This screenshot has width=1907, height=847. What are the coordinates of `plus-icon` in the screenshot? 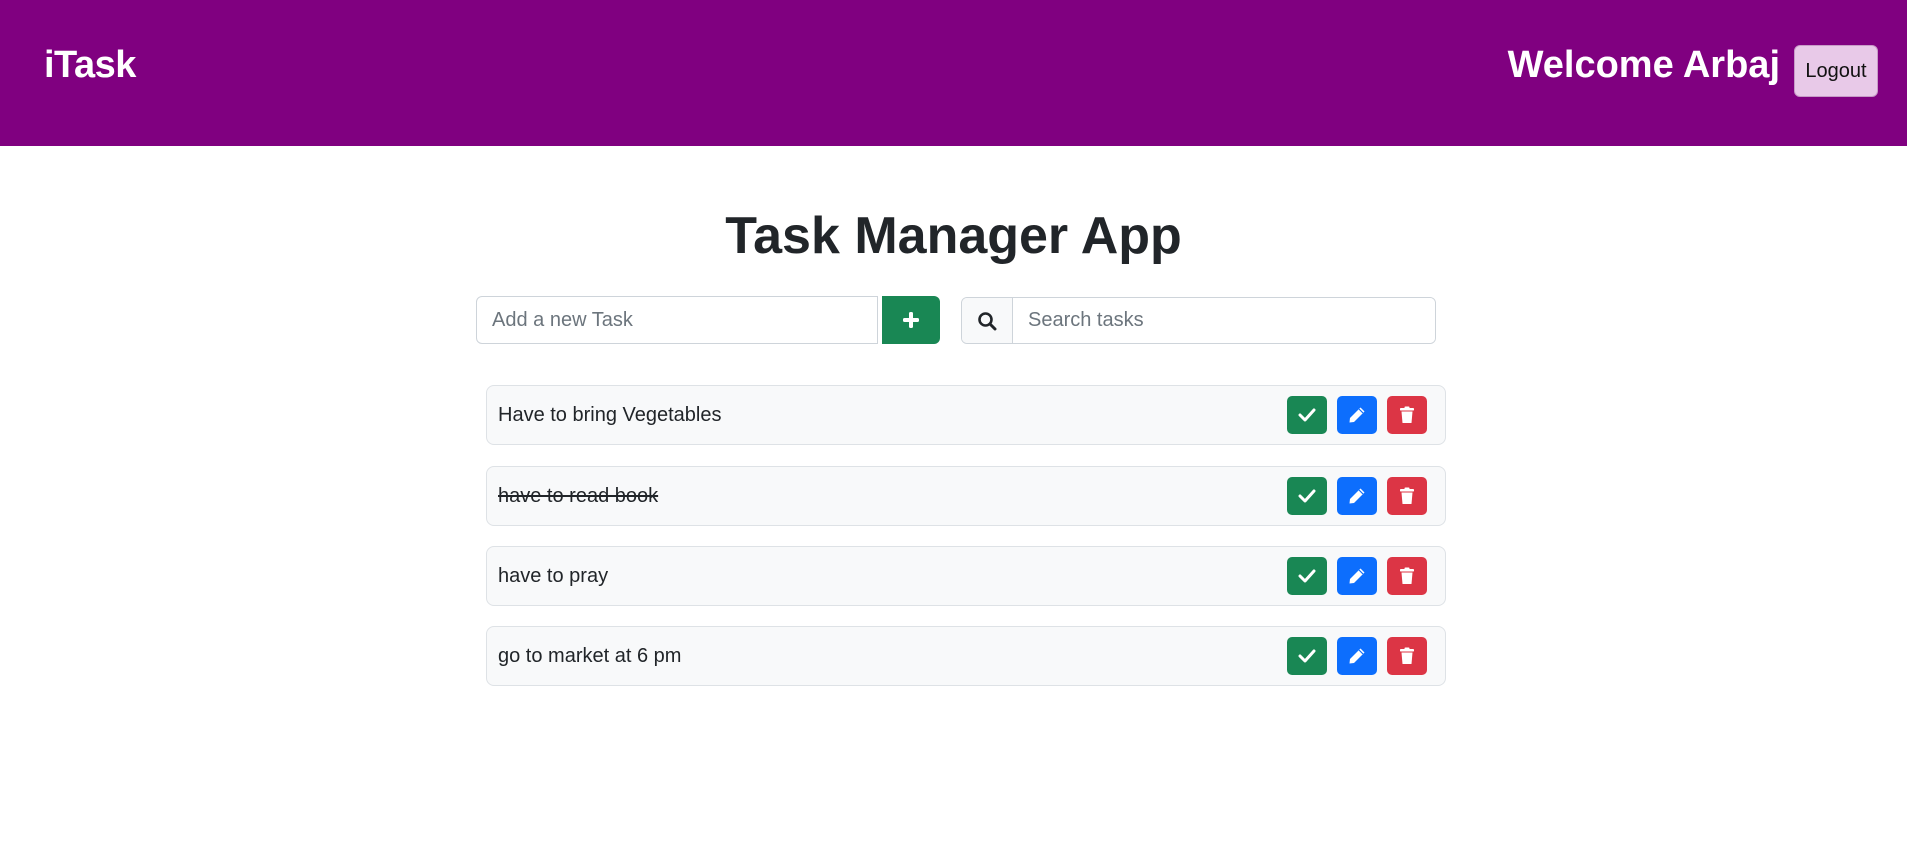 It's located at (911, 320).